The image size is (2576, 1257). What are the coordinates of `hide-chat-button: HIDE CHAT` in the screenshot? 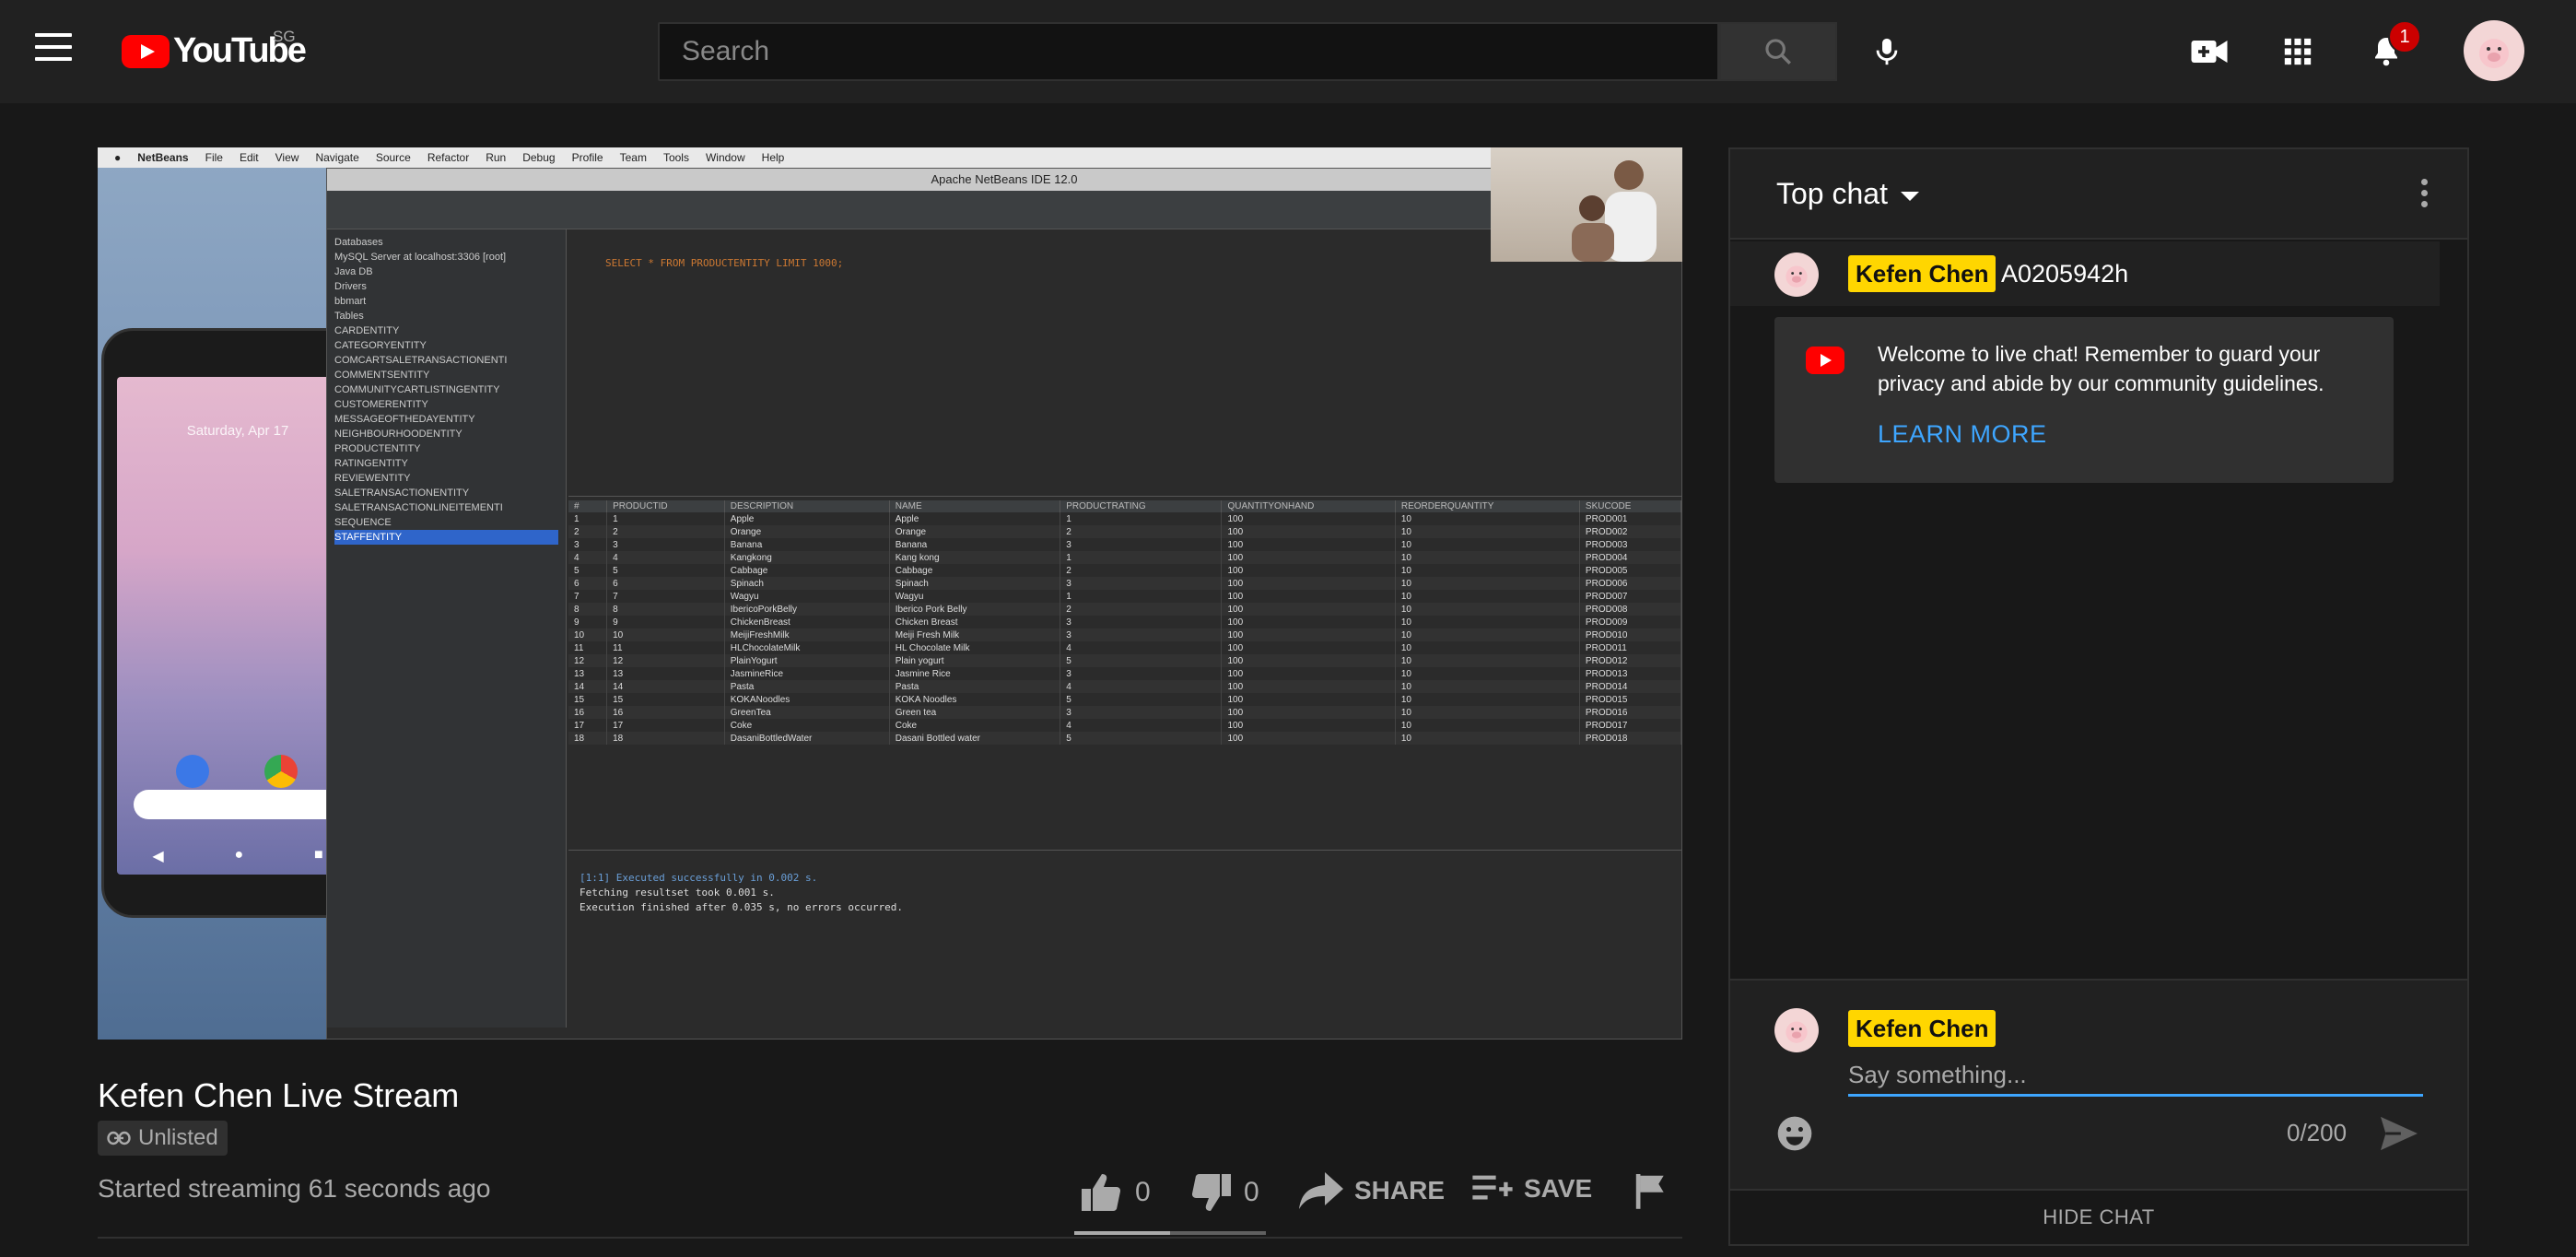 It's located at (2098, 1216).